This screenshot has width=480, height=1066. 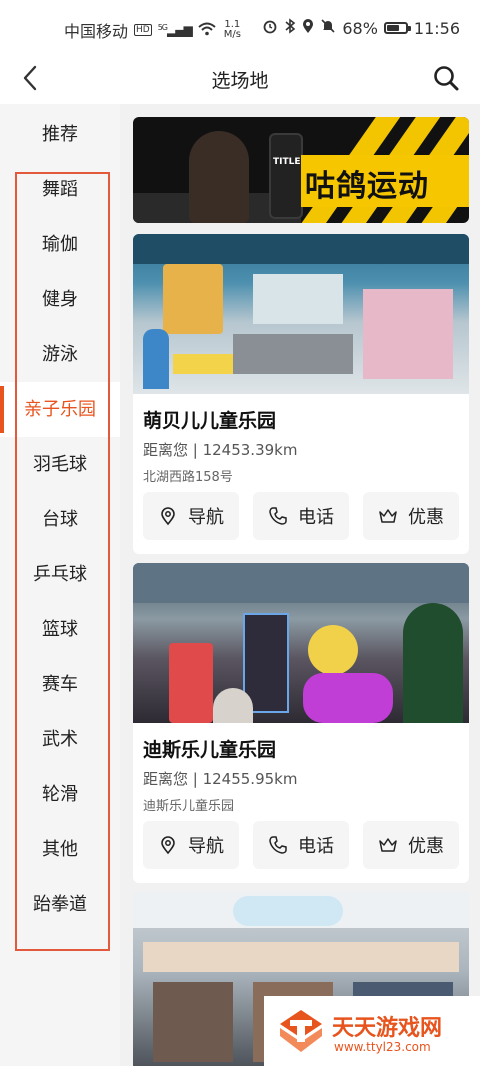 I want to click on site-watermark: 天天游戏网 www.ttyl23.com, so click(x=372, y=1031).